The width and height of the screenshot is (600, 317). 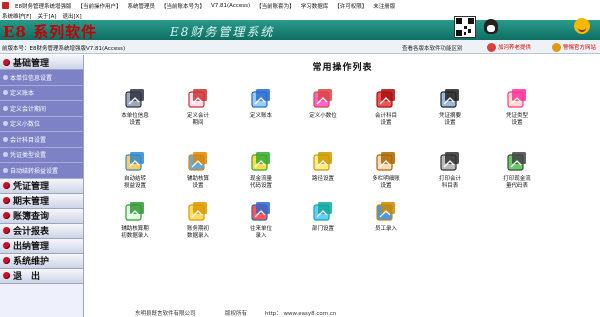 I want to click on sidebar-group-maintenance: 系统维护, so click(x=41, y=261).